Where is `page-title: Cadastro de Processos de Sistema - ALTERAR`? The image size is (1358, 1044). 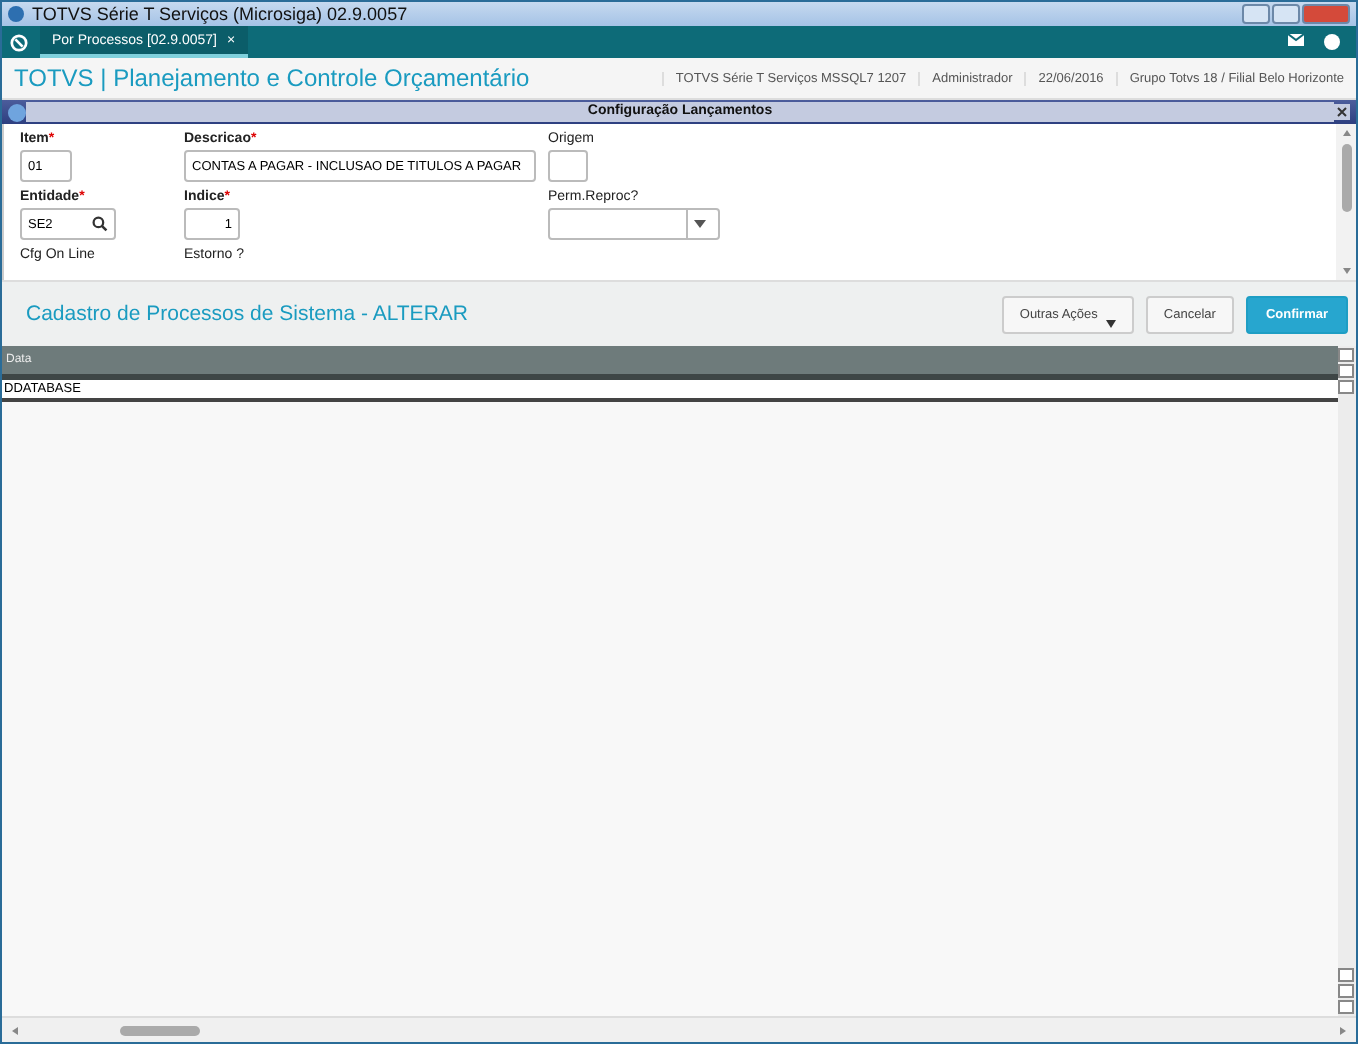
page-title: Cadastro de Processos de Sistema - ALTERAR is located at coordinates (248, 314).